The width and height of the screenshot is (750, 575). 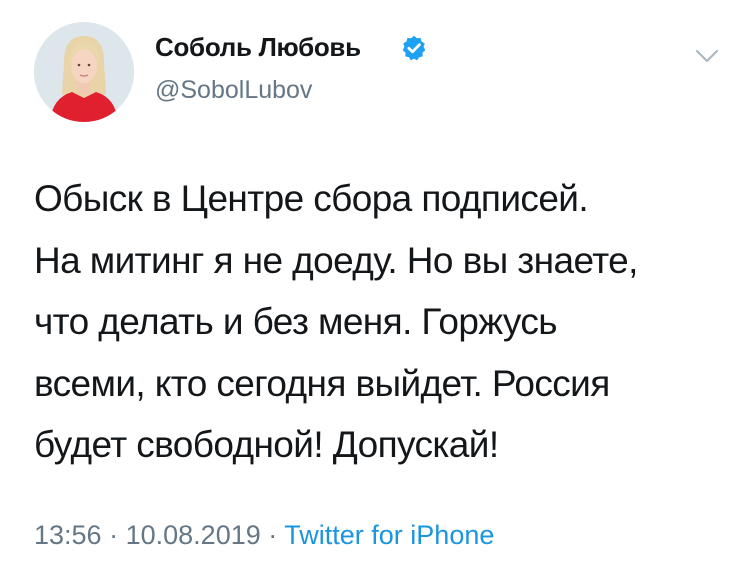 I want to click on tweet-date: 10.08.2019, so click(x=193, y=535).